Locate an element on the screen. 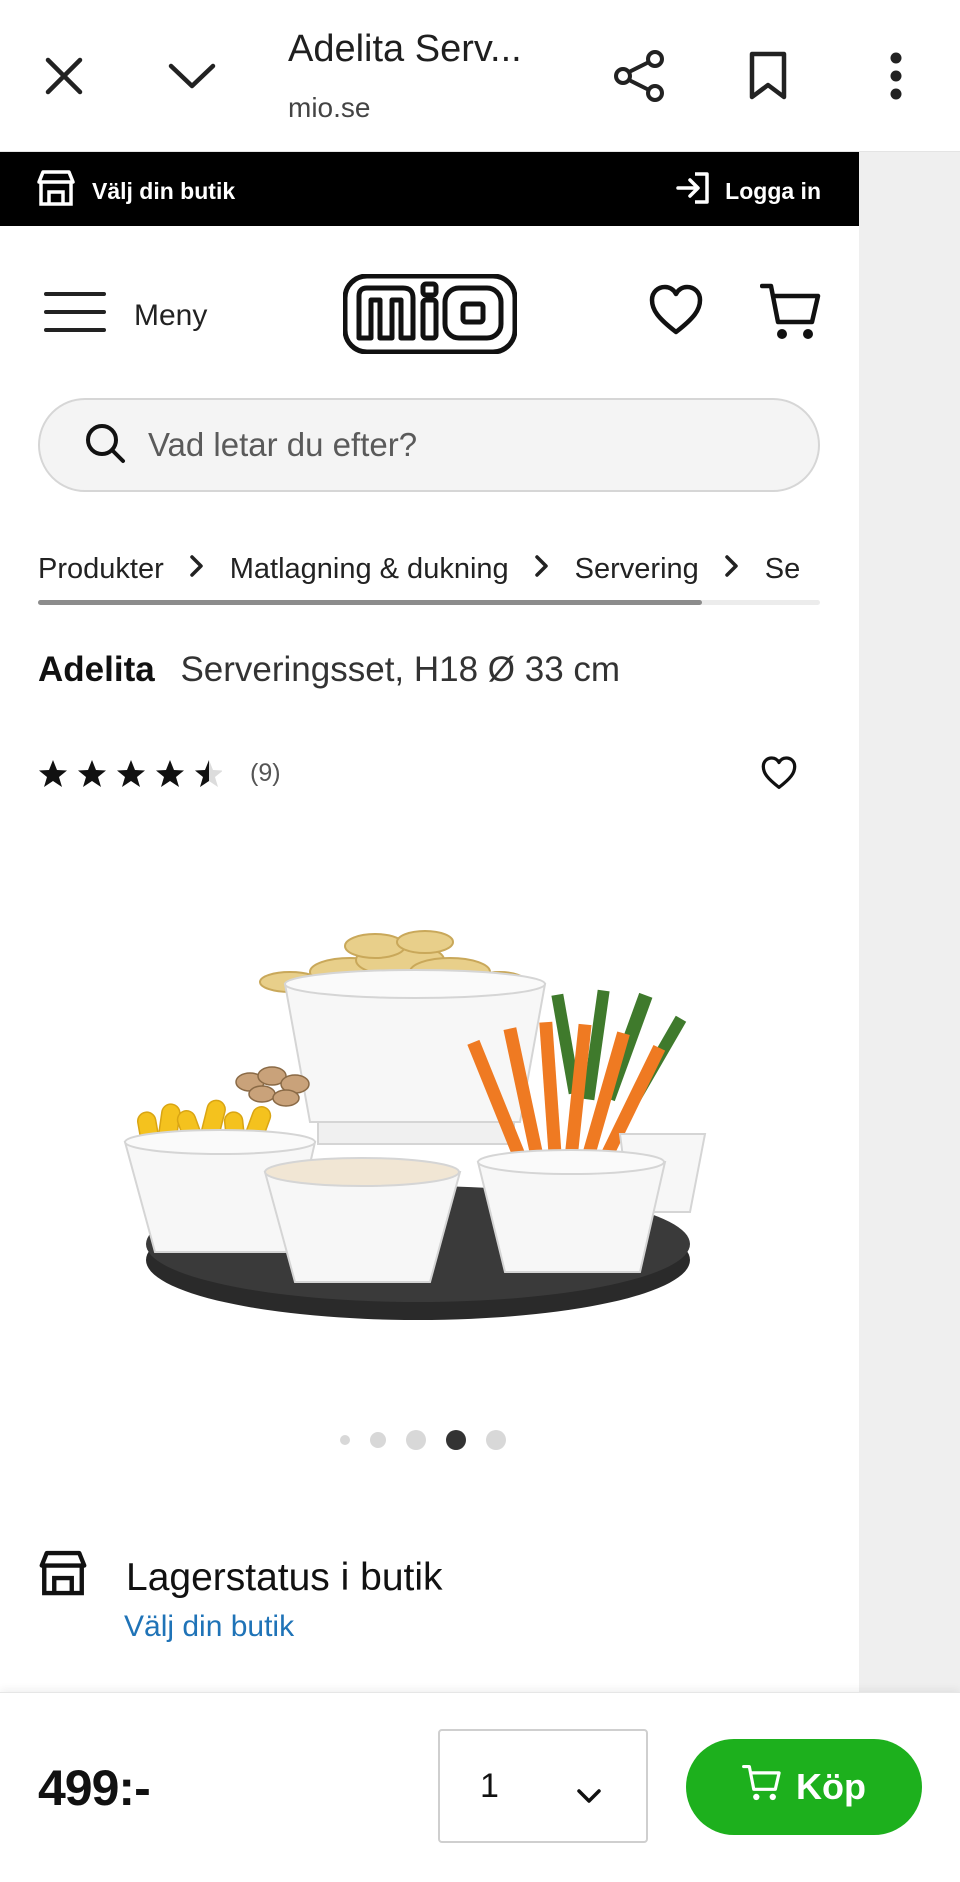  stock-status: Lagerstatus i butik is located at coordinates (240, 1578).